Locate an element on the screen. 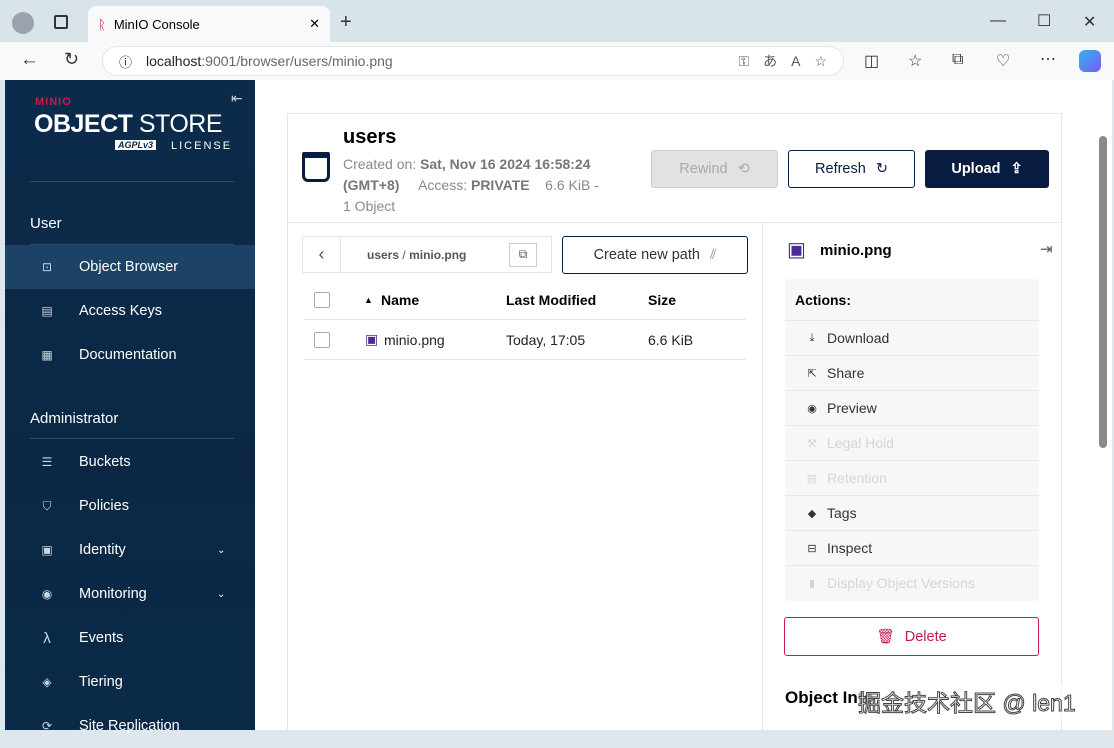 The height and width of the screenshot is (748, 1114). sidebar-item-buckets: ☰ Buckets is located at coordinates (130, 462).